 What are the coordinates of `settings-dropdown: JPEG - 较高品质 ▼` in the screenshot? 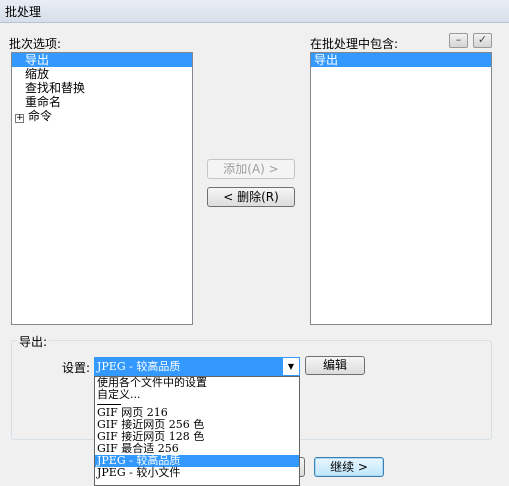 It's located at (197, 366).